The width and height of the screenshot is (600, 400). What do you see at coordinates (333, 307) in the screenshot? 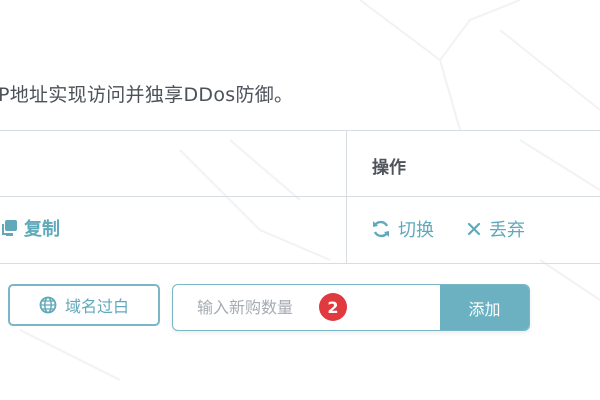
I see `step-badge: 2` at bounding box center [333, 307].